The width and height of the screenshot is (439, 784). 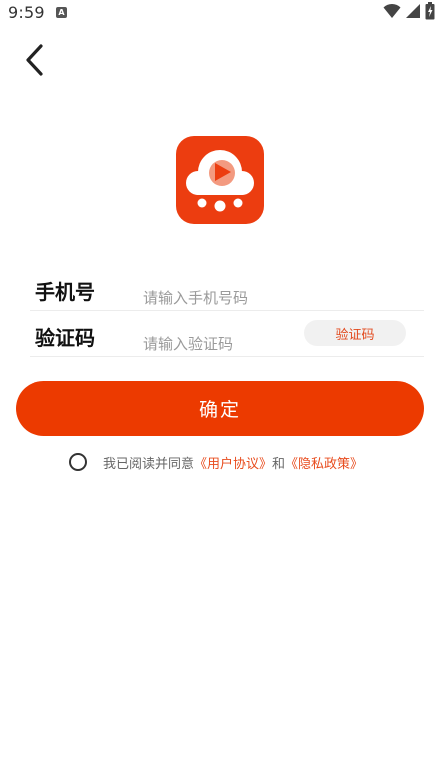 I want to click on code-row: 验证码 验证码, so click(x=227, y=334).